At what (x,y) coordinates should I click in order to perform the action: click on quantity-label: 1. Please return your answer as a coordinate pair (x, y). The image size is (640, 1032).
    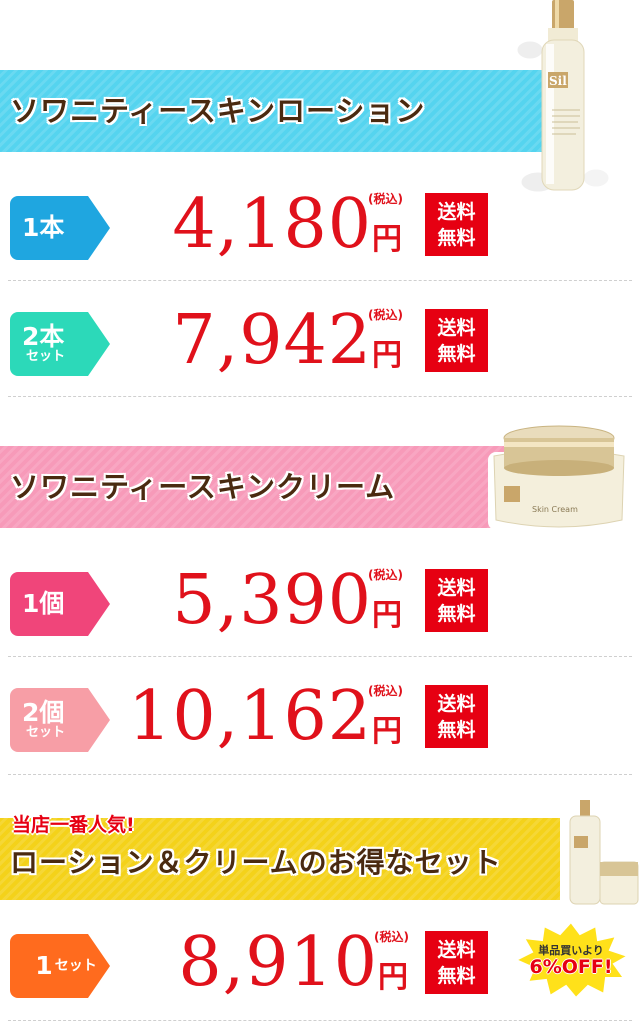
    Looking at the image, I should click on (44, 965).